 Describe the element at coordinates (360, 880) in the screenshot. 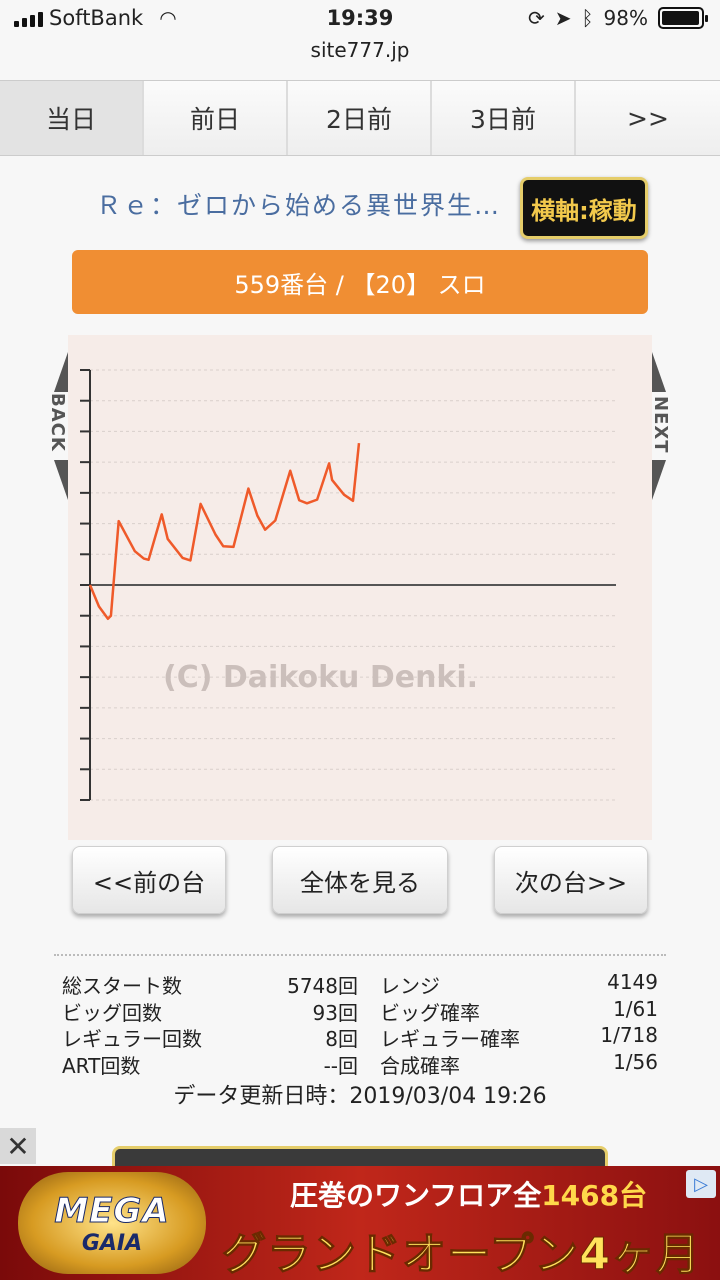

I see `view-all-button: 全体を見る` at that location.